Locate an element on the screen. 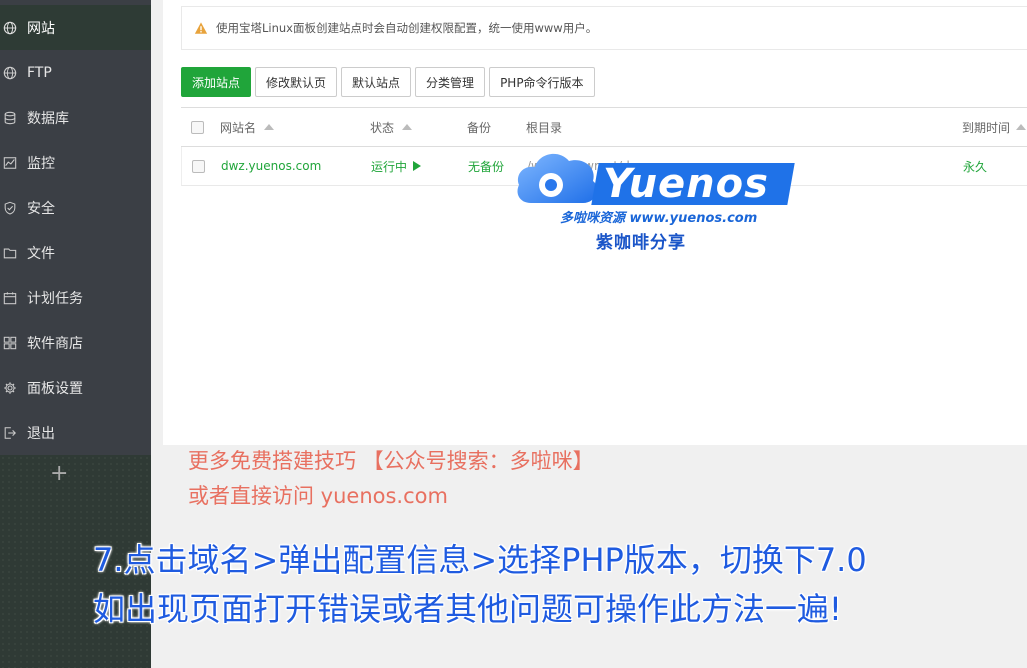 Image resolution: width=1027 pixels, height=668 pixels. sidebar-item-panel-settings: 面板设置 is located at coordinates (75, 387).